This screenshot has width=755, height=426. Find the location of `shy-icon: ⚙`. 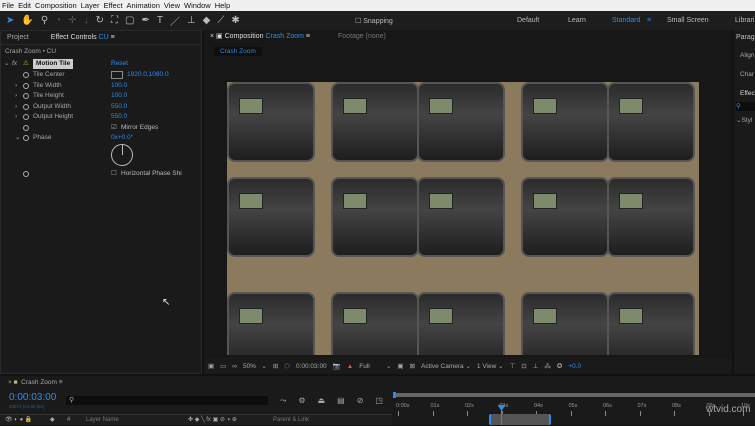

shy-icon: ⚙ is located at coordinates (301, 401).